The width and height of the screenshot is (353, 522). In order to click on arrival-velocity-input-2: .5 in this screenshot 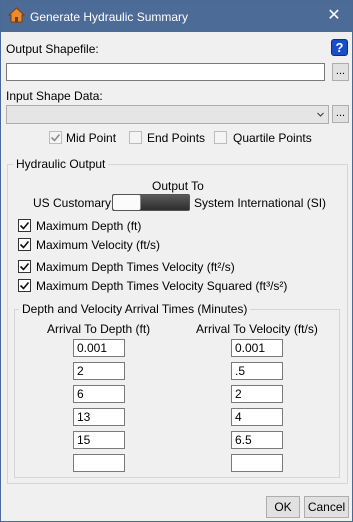, I will do `click(257, 371)`.